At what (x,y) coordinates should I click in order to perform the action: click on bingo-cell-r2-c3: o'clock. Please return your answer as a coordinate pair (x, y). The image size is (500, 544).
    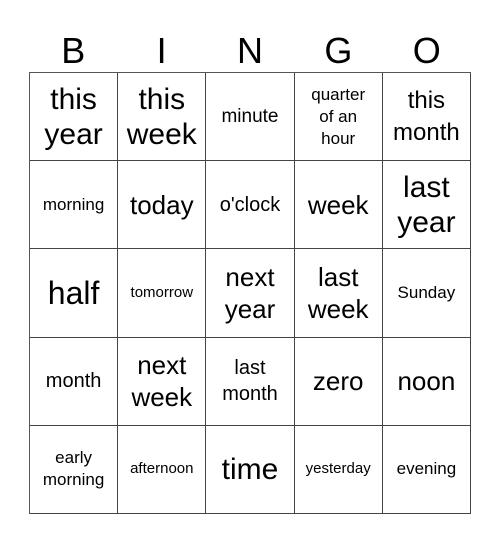
    Looking at the image, I should click on (250, 205).